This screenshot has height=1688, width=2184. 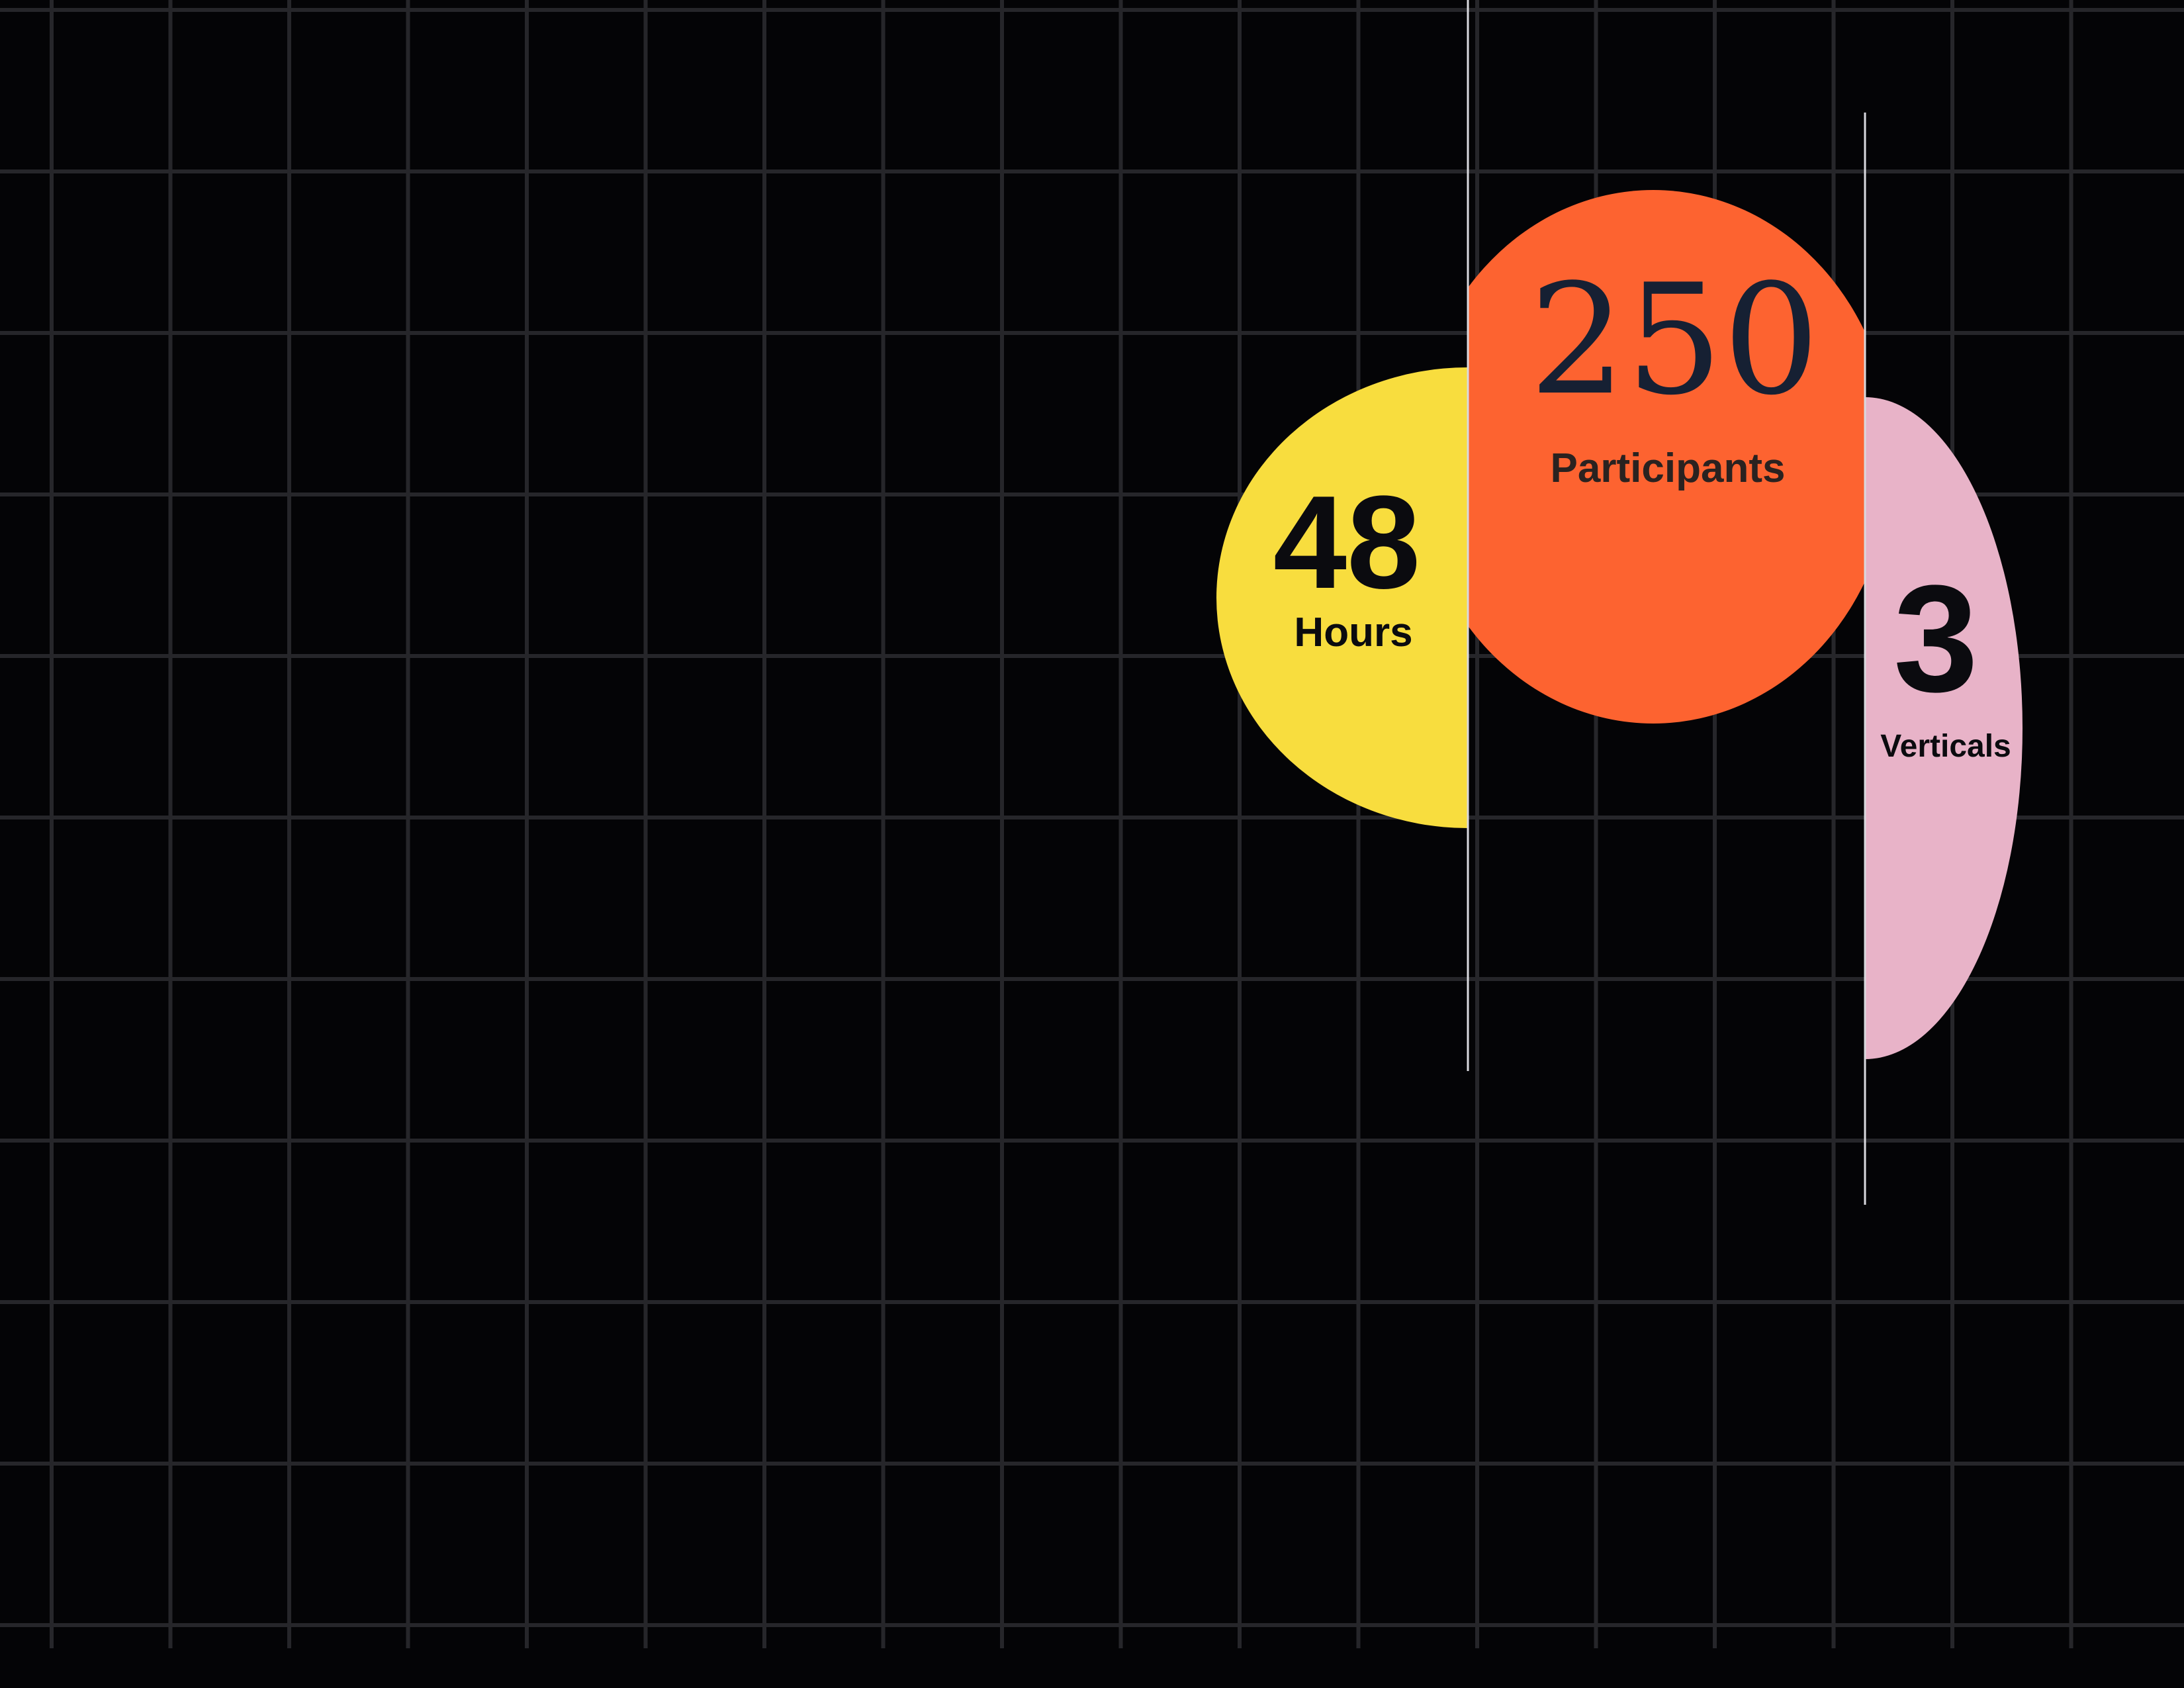 What do you see at coordinates (1945, 746) in the screenshot?
I see `verticals-label: Verticals` at bounding box center [1945, 746].